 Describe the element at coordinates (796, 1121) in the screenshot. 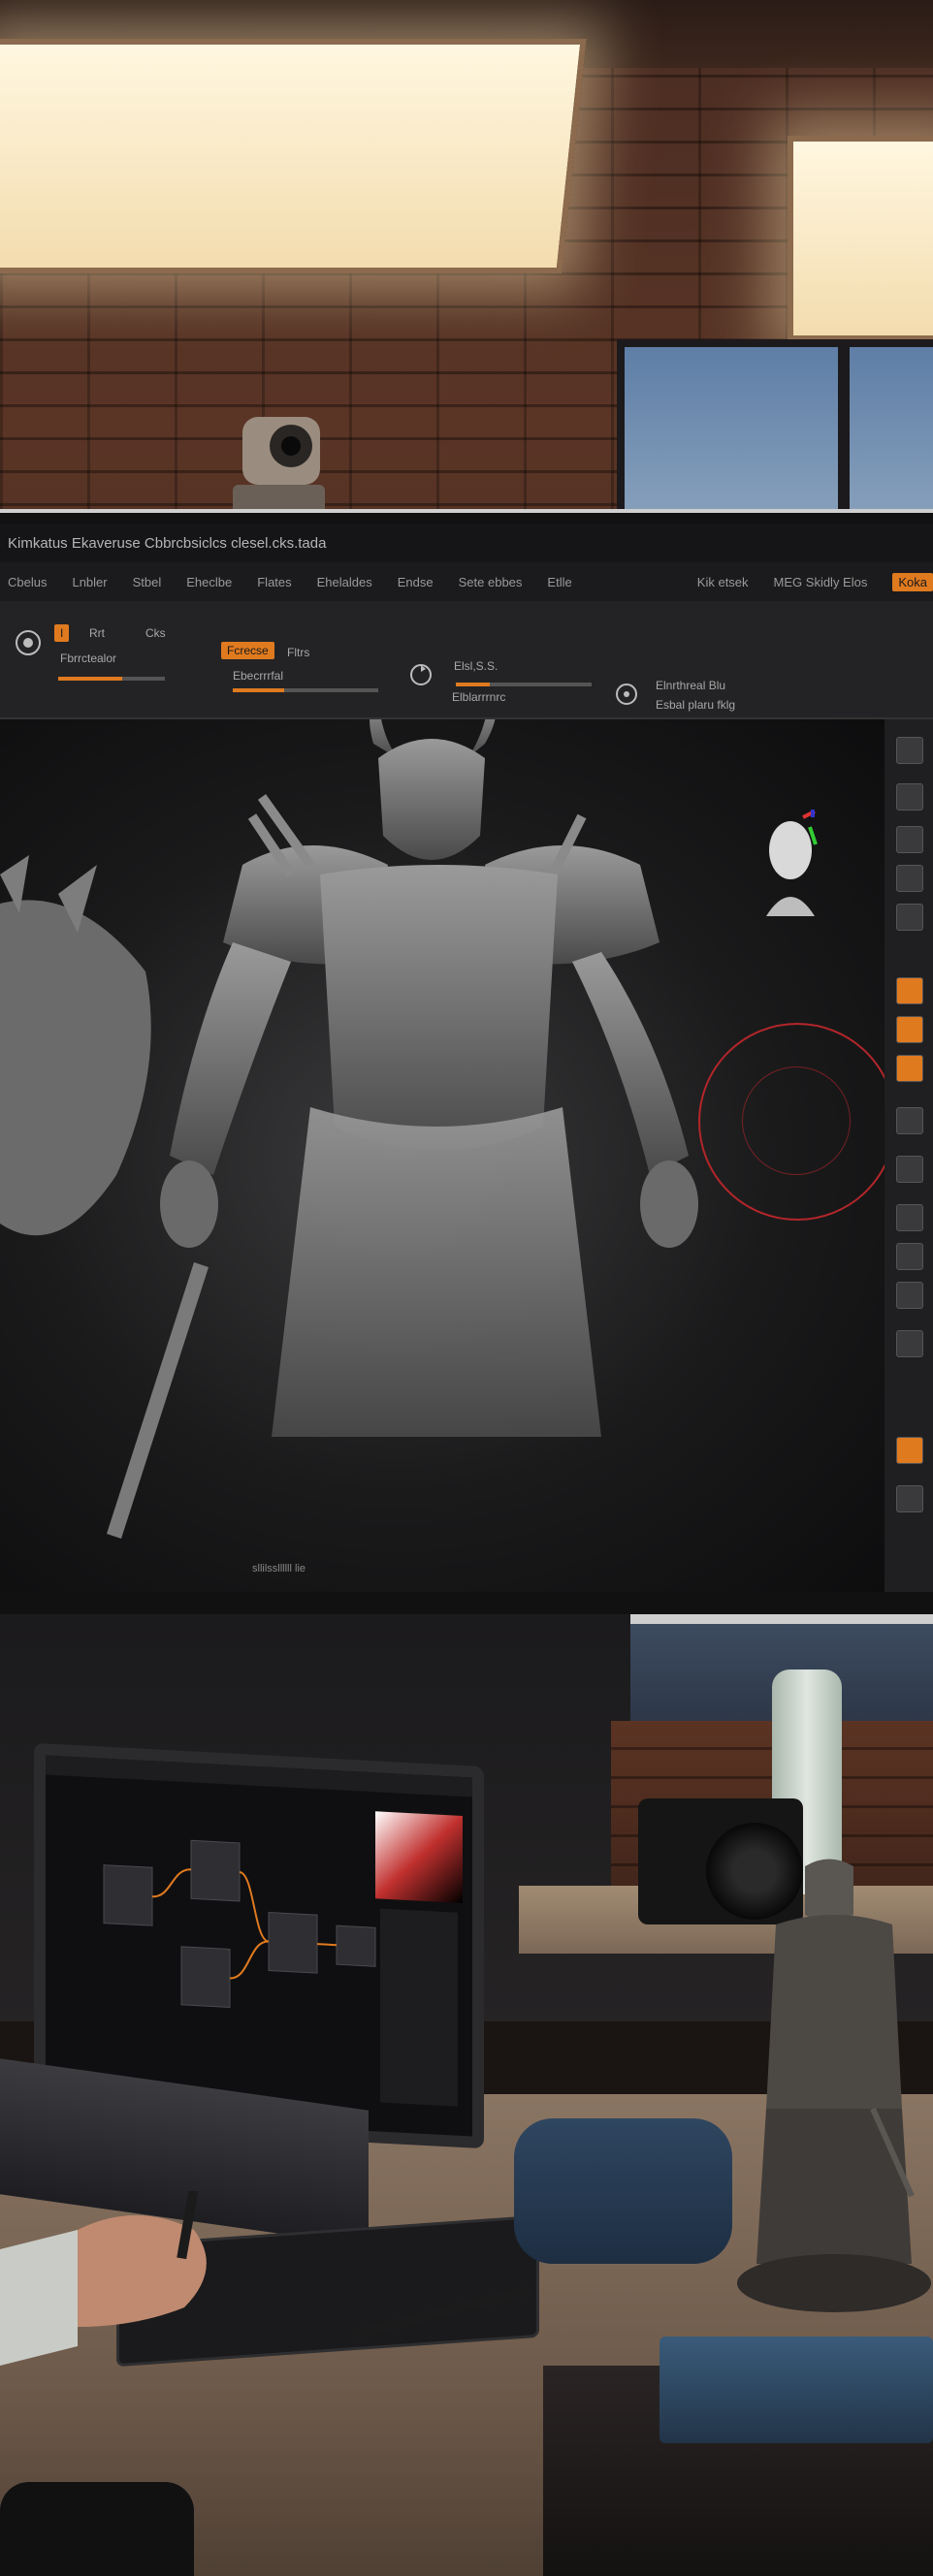

I see `brush-cursor-inner` at that location.